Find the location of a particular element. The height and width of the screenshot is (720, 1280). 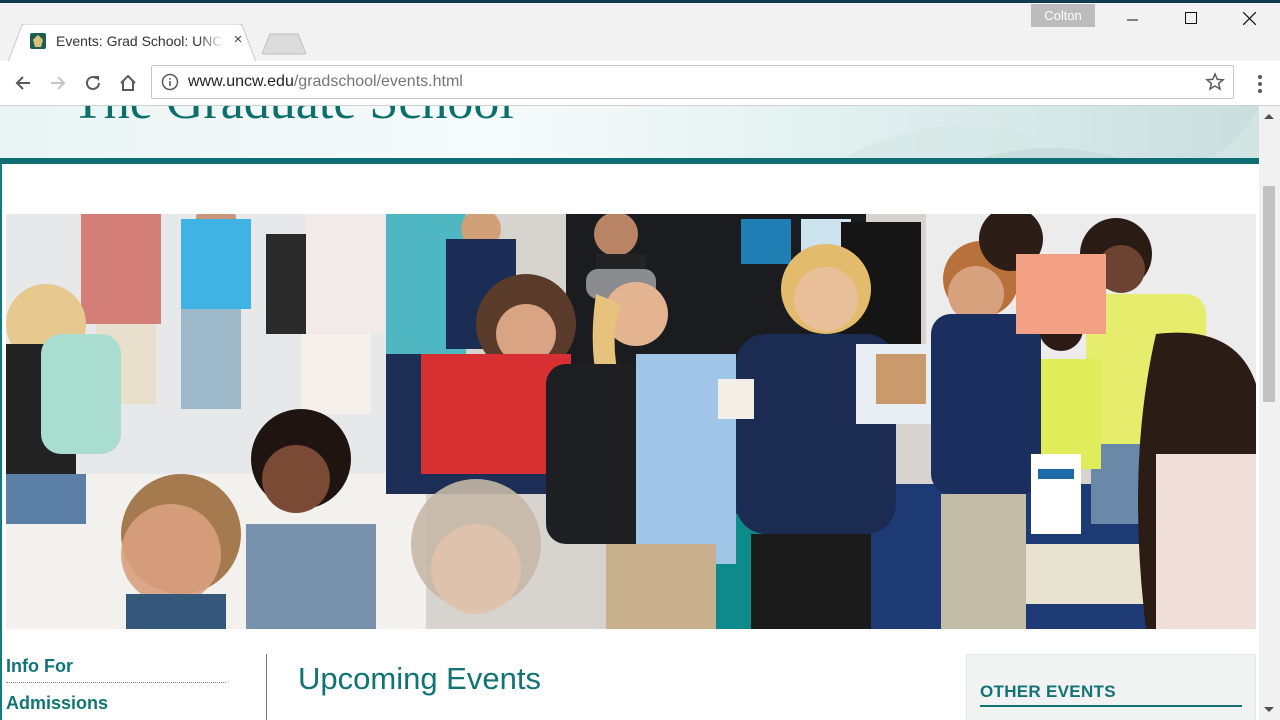

forward-arrow-icon is located at coordinates (58, 83).